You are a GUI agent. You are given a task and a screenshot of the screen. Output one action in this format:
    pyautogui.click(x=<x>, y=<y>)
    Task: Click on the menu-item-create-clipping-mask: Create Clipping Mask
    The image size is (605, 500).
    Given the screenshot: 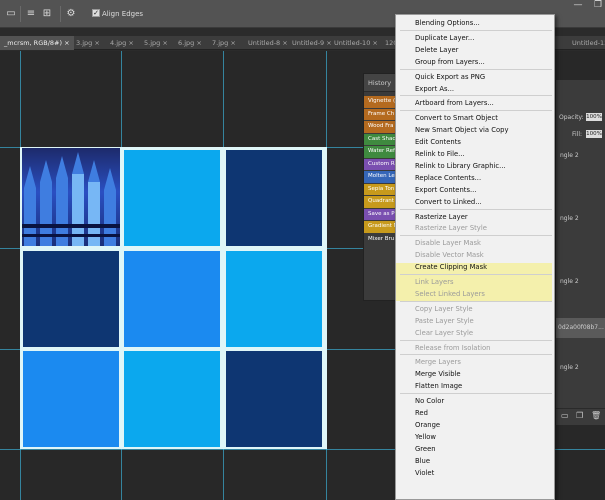 What is the action you would take?
    pyautogui.click(x=475, y=267)
    